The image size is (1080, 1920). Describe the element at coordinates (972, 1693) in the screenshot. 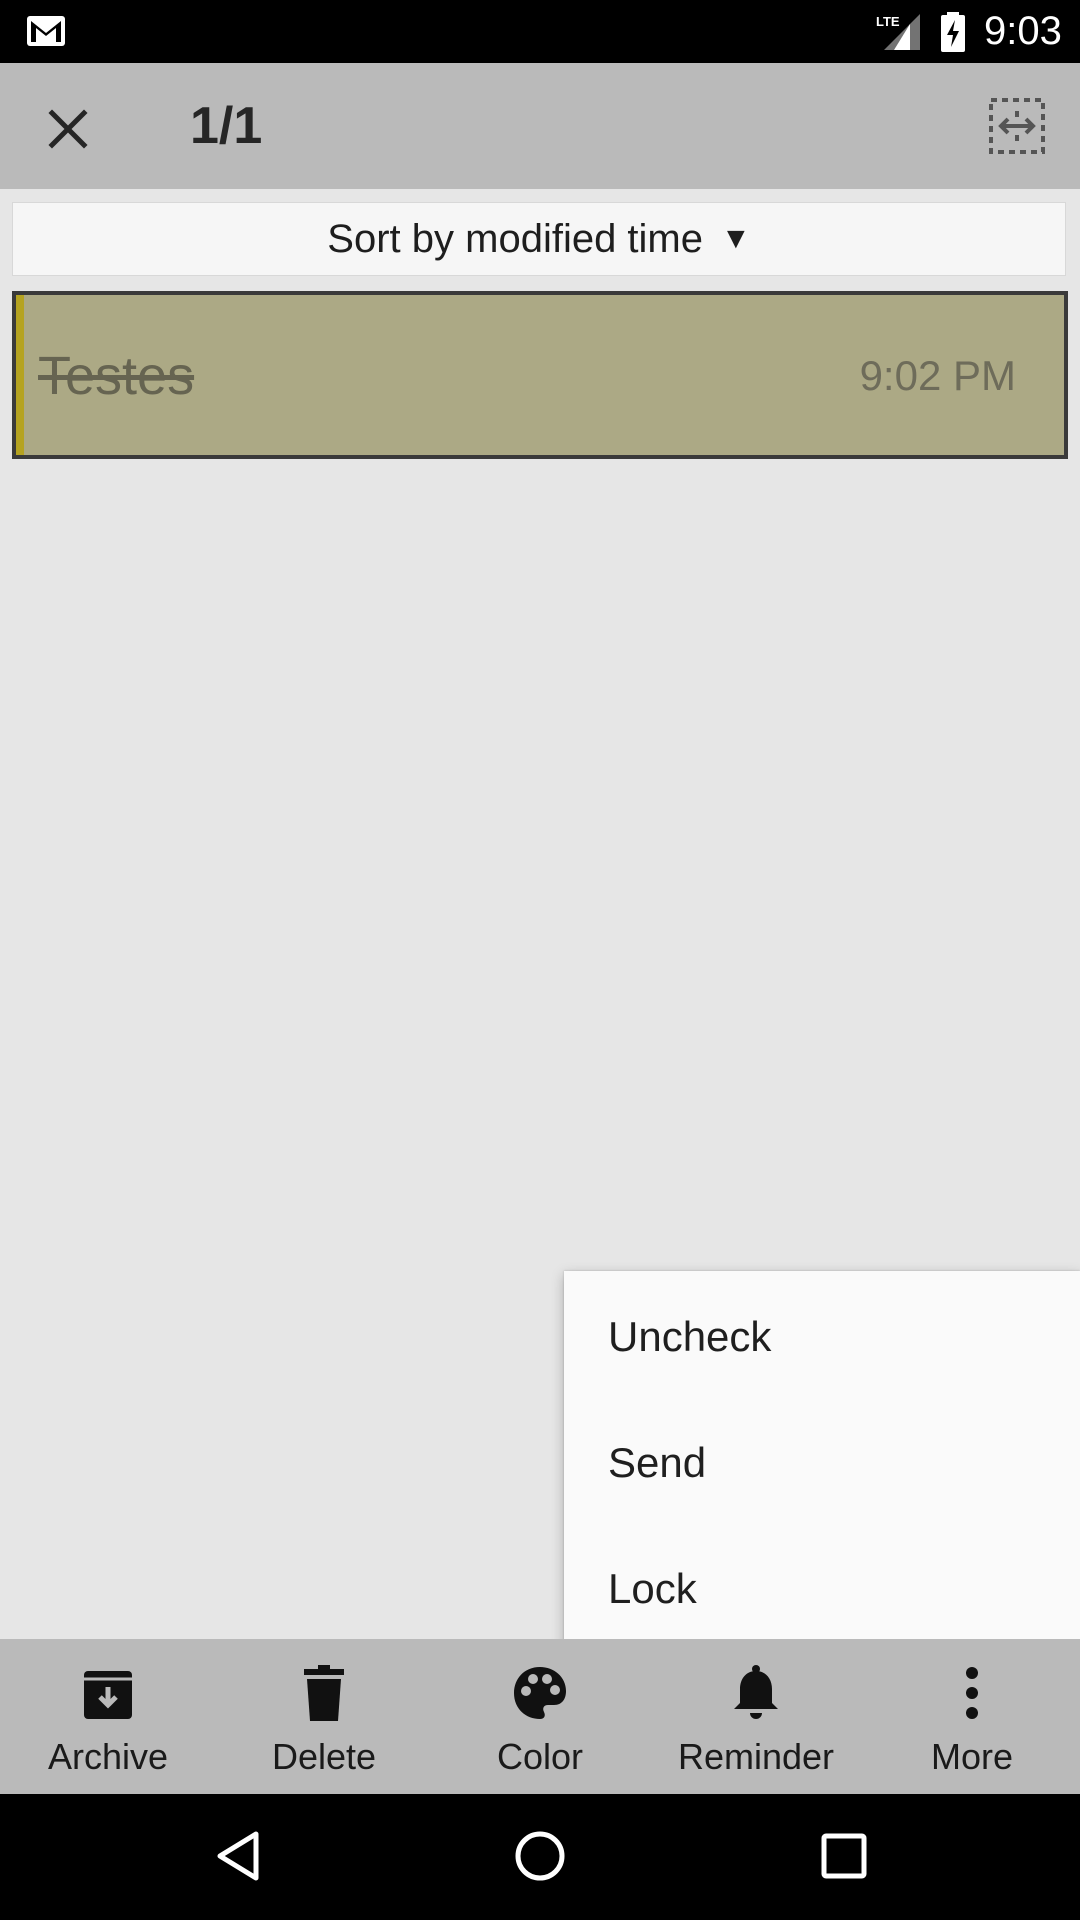

I see `more-vert-icon` at that location.